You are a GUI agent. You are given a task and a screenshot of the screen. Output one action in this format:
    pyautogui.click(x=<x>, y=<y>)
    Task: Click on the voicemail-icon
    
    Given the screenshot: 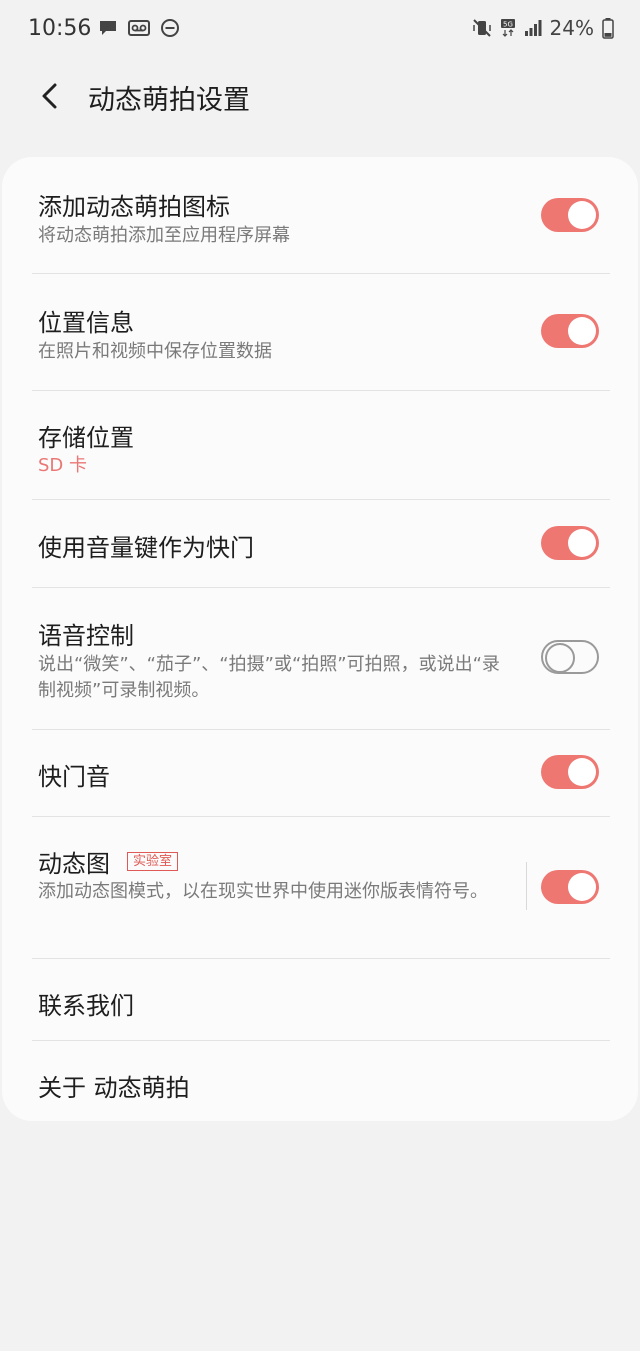 What is the action you would take?
    pyautogui.click(x=139, y=28)
    